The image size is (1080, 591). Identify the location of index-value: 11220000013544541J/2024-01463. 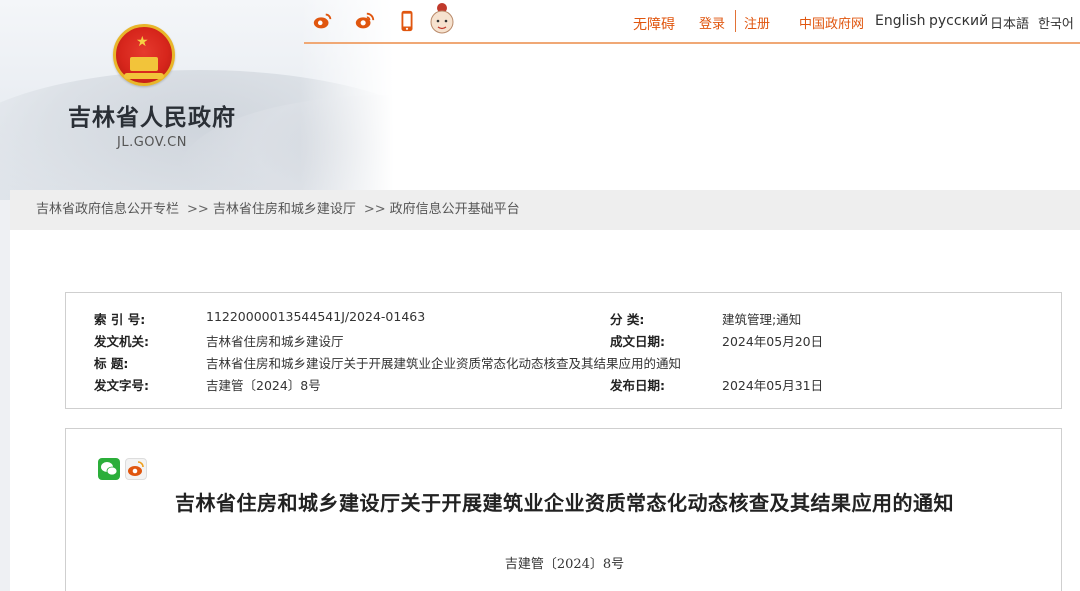
(316, 316).